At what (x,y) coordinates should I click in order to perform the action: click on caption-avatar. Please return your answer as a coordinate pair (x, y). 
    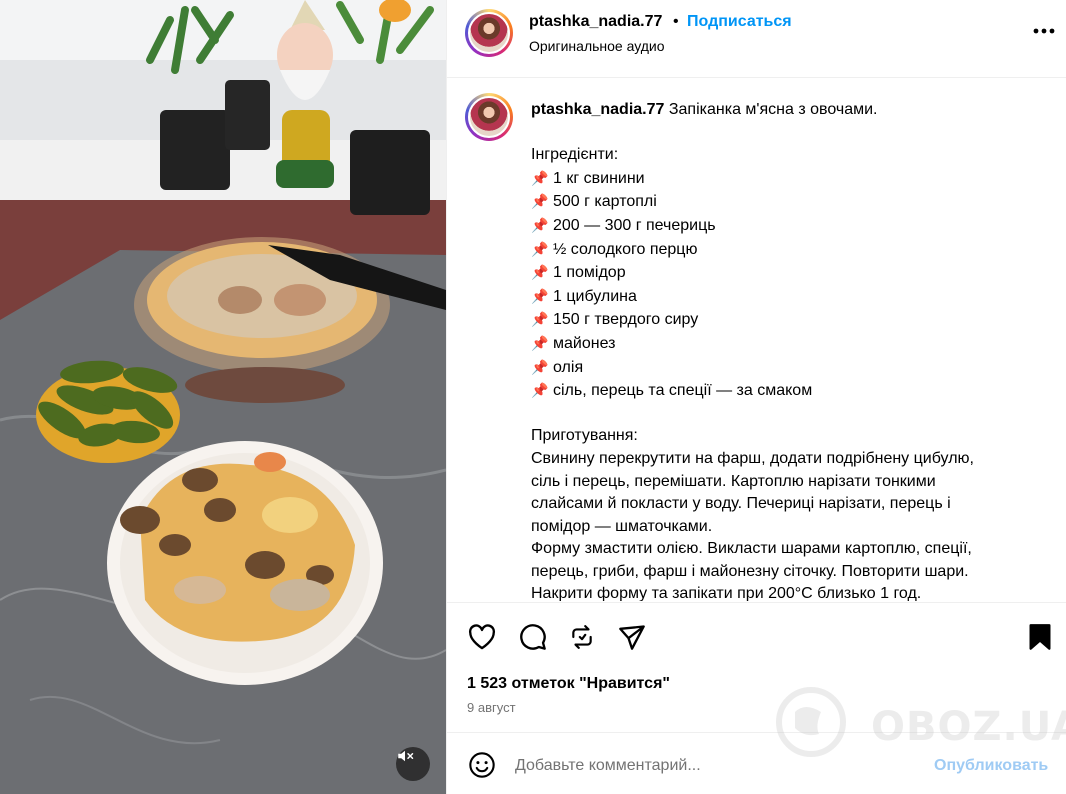
    Looking at the image, I should click on (489, 117).